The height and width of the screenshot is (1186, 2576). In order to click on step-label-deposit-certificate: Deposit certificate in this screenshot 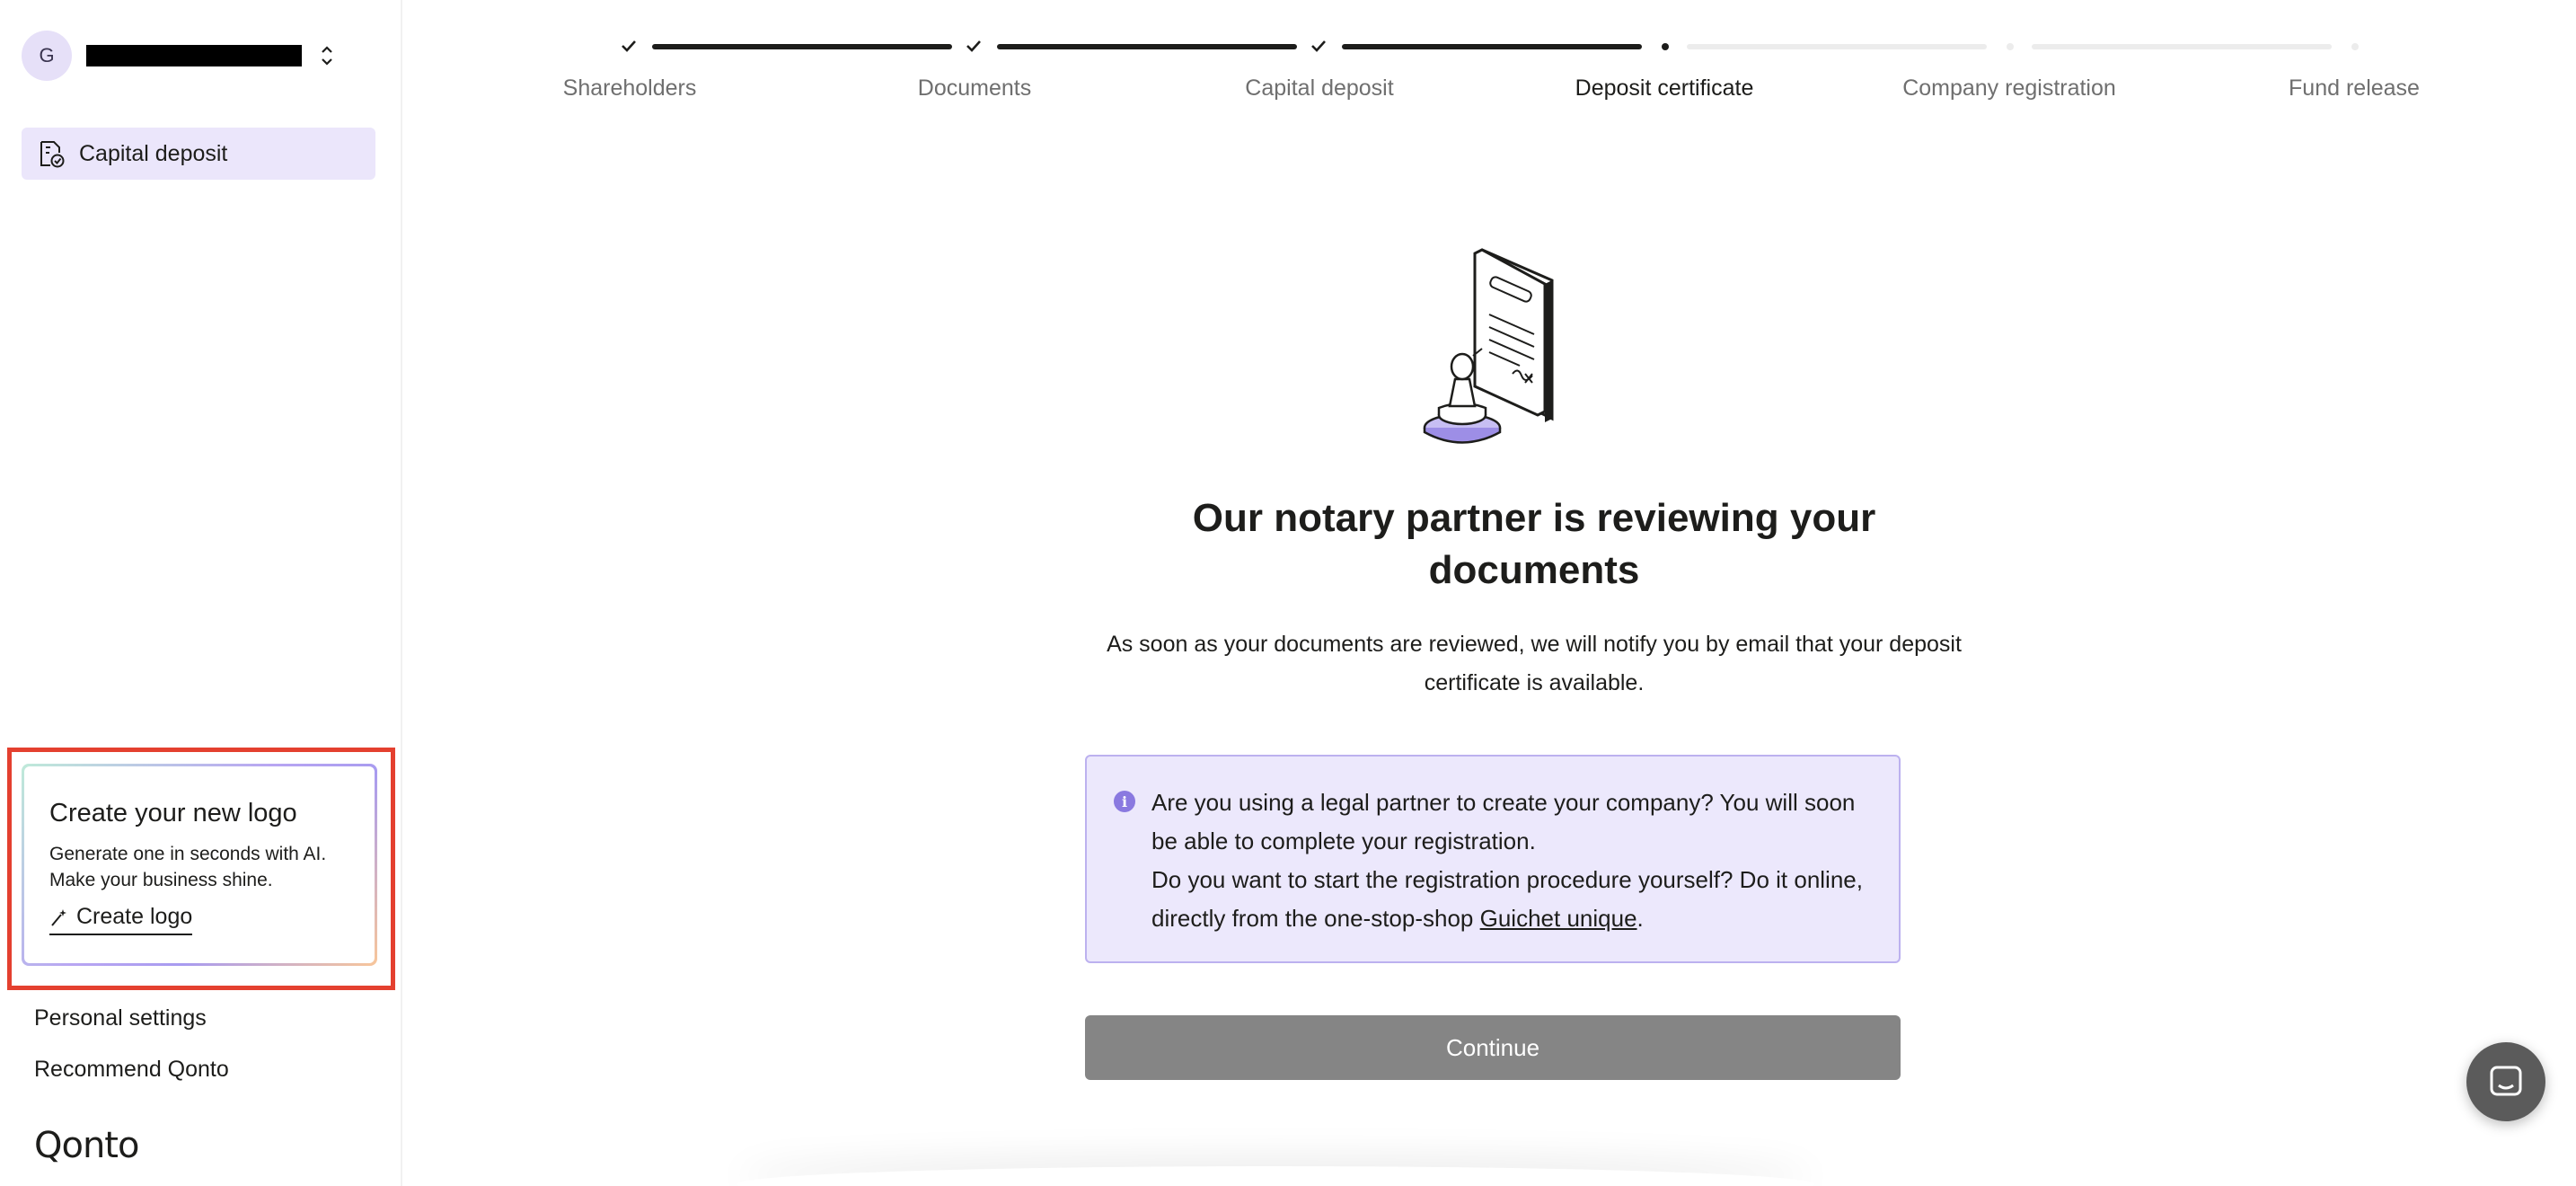, I will do `click(1664, 88)`.